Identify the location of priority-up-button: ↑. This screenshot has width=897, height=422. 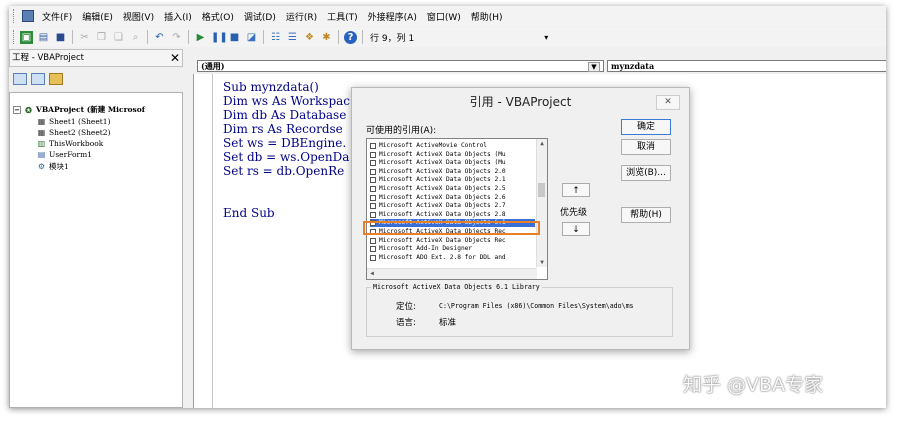
(576, 190).